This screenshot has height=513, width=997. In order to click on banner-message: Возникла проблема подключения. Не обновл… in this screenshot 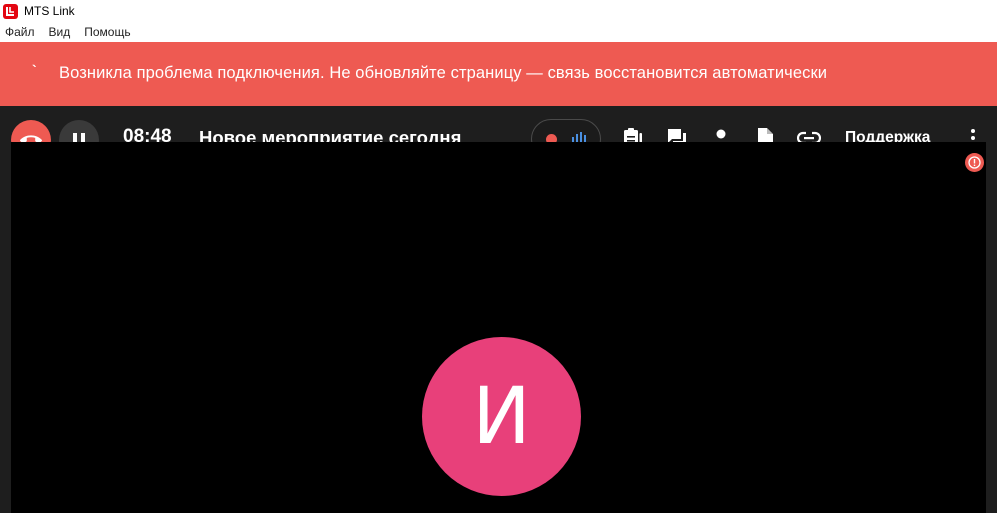, I will do `click(443, 73)`.